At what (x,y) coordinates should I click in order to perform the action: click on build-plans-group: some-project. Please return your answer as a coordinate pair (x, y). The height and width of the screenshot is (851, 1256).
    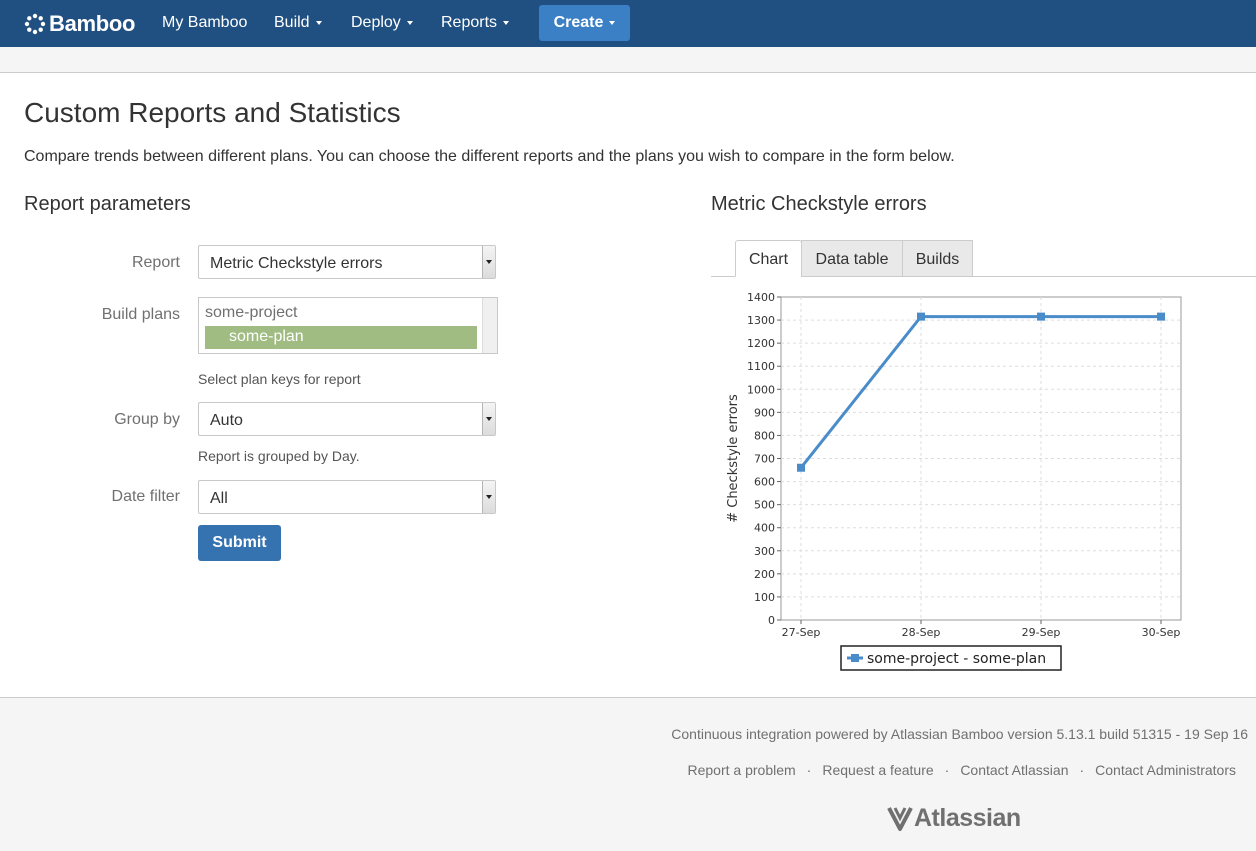
    Looking at the image, I should click on (251, 312).